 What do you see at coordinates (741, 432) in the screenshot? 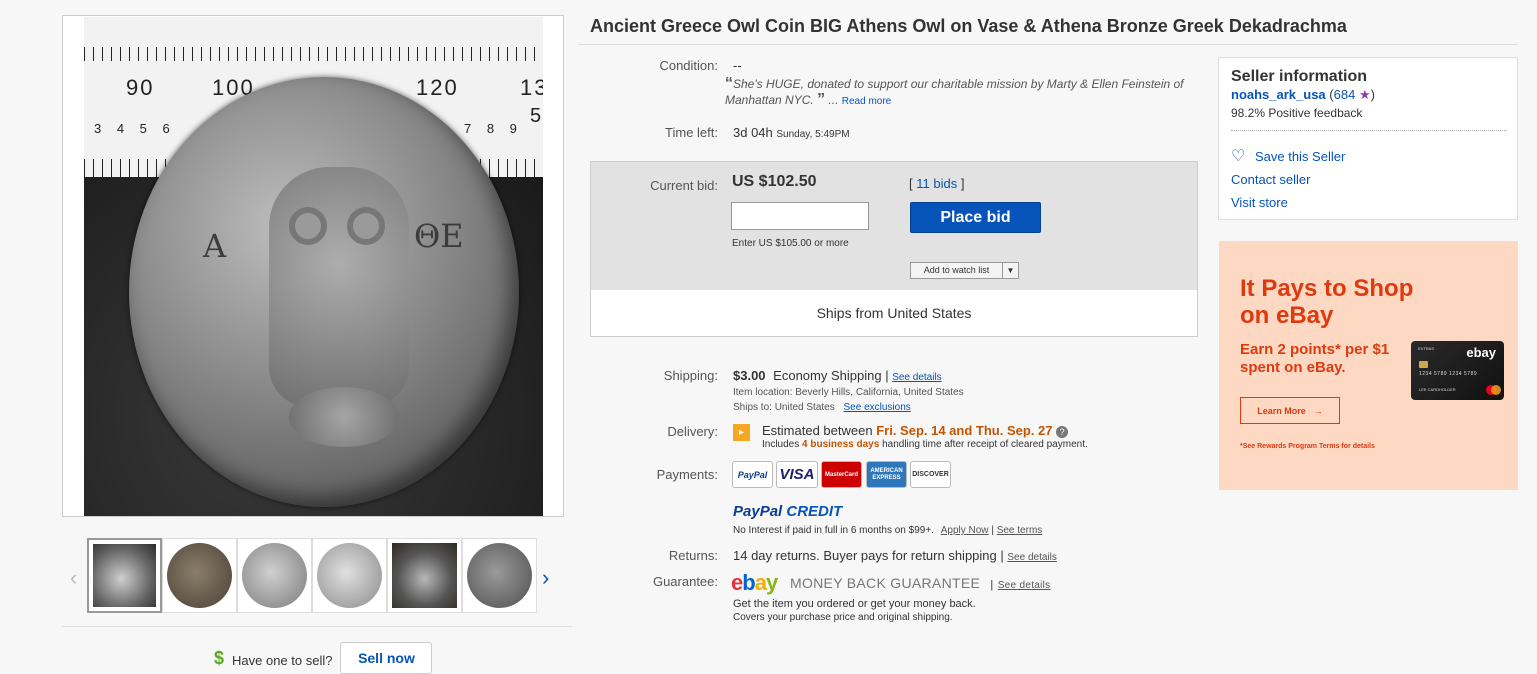
I see `flag-icon: ▸` at bounding box center [741, 432].